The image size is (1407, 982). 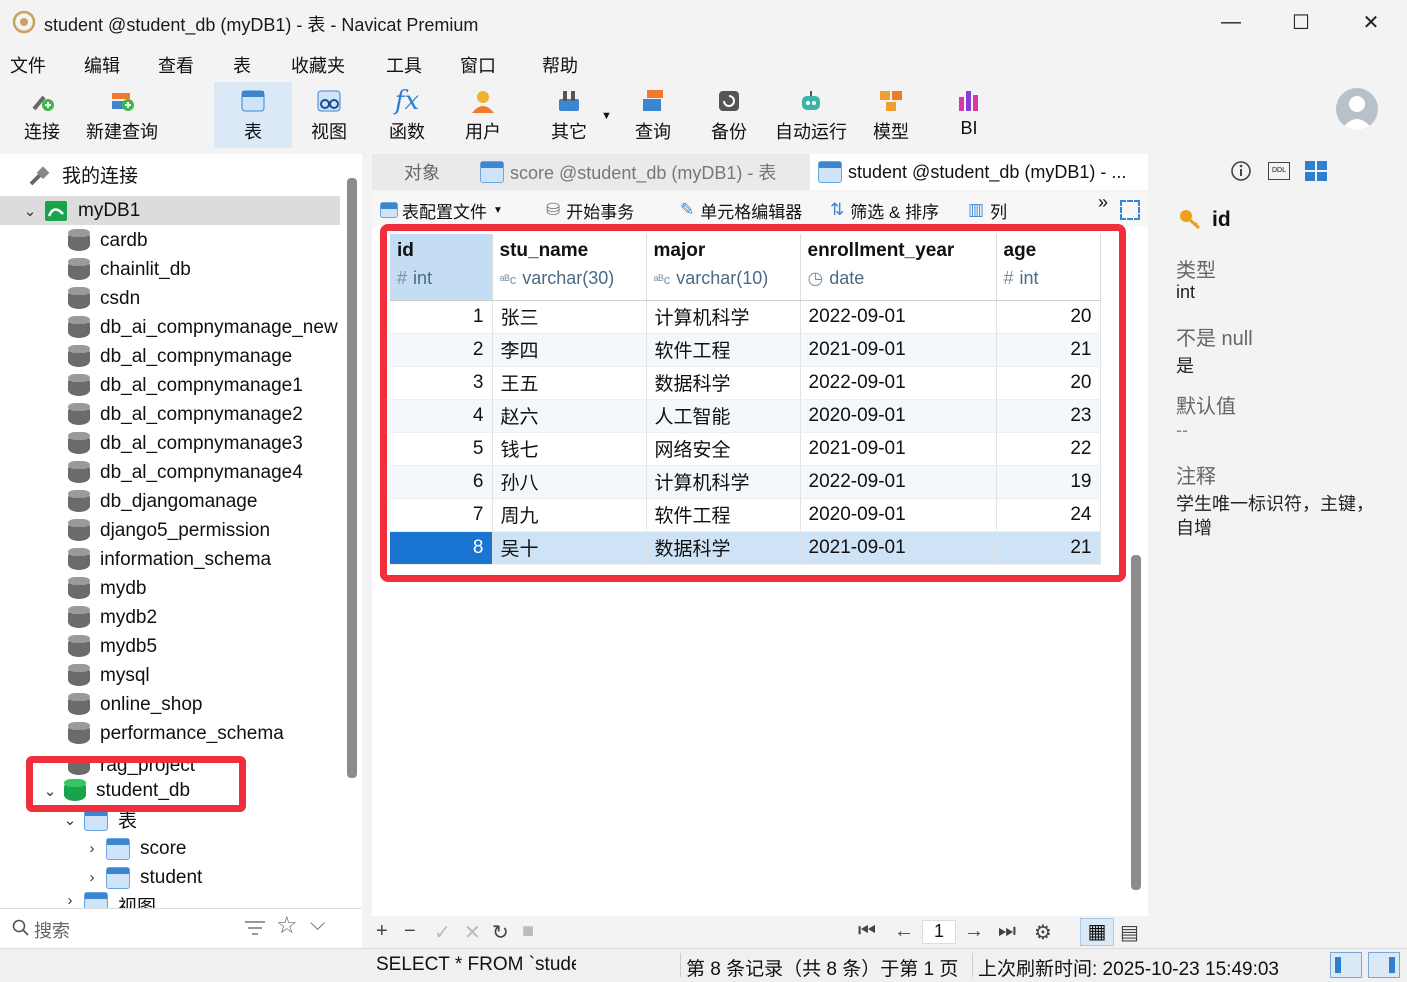 What do you see at coordinates (255, 928) in the screenshot?
I see `filter-icon` at bounding box center [255, 928].